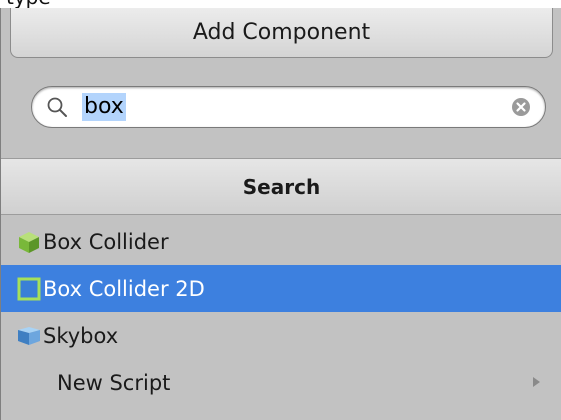  I want to click on clear-search-icon, so click(521, 107).